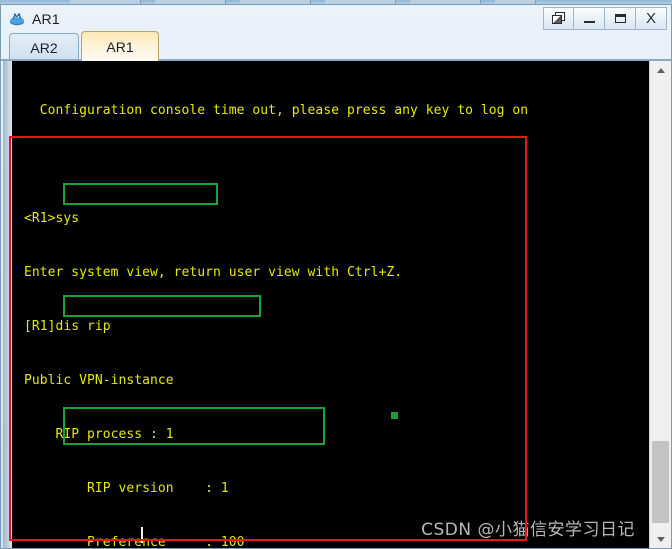 The width and height of the screenshot is (672, 549). I want to click on text-cursor, so click(142, 535).